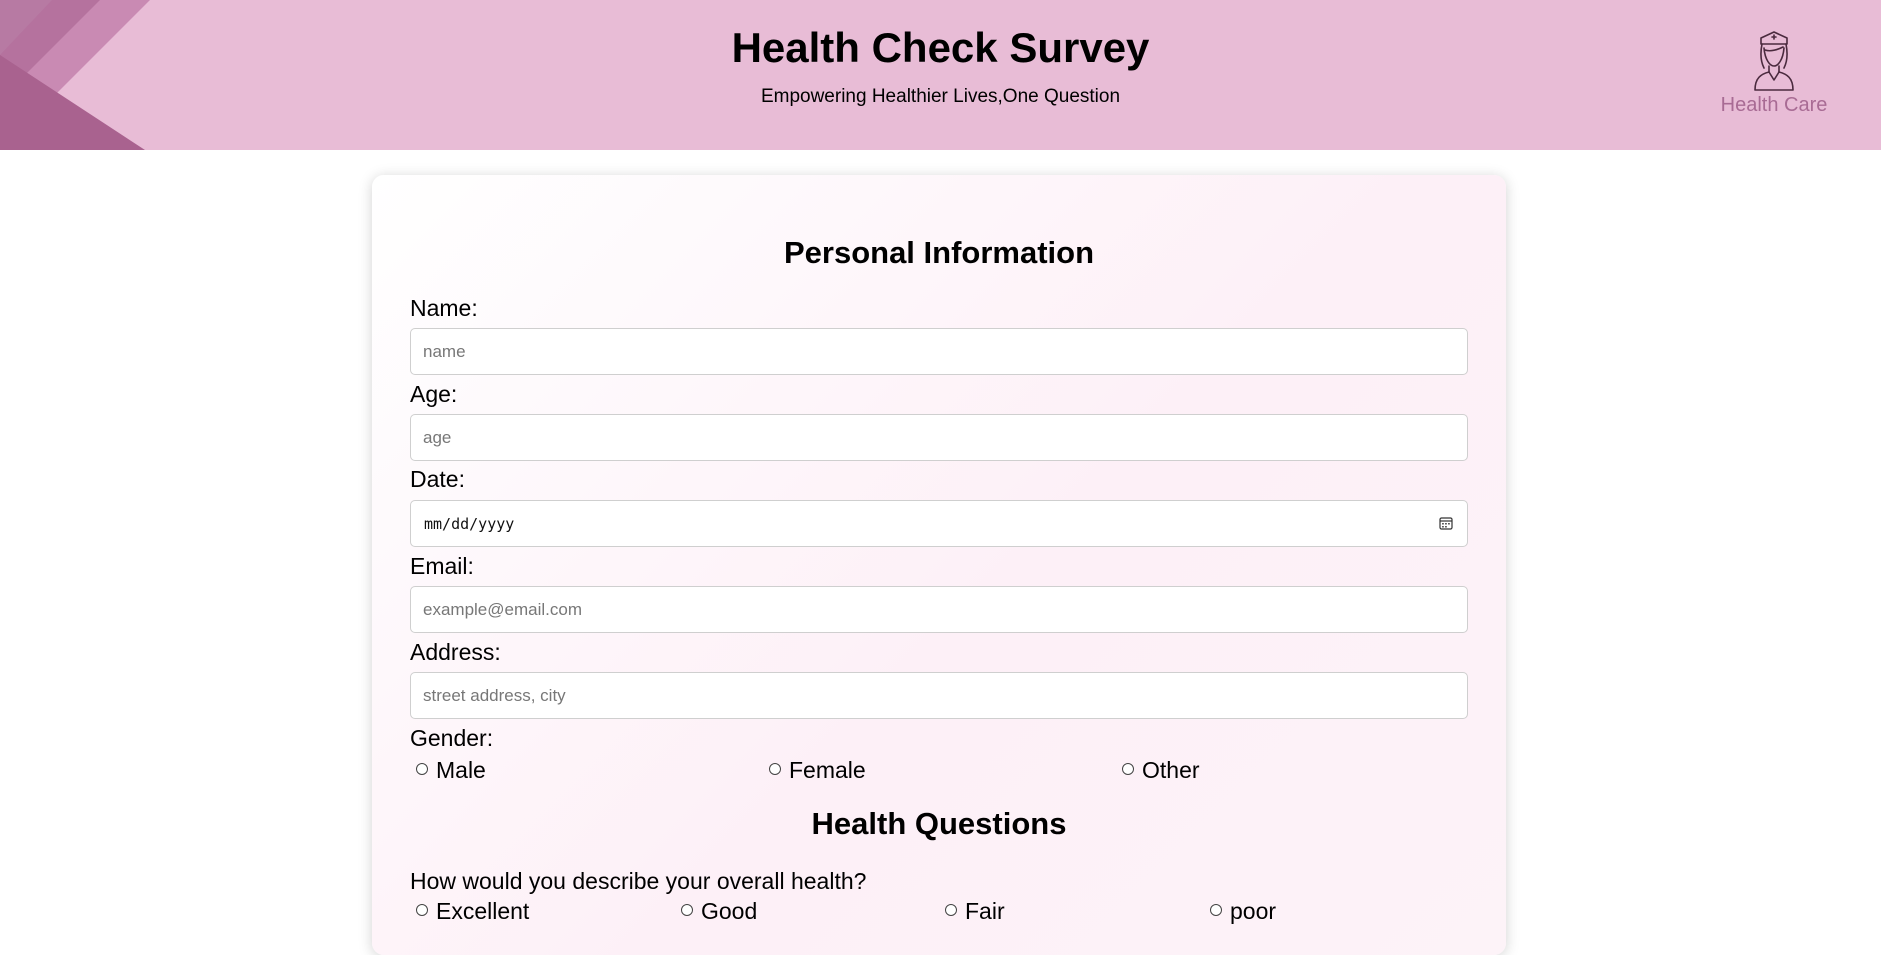 This screenshot has width=1881, height=955. Describe the element at coordinates (939, 523) in the screenshot. I see `date-input: mm/dd/yyyy` at that location.